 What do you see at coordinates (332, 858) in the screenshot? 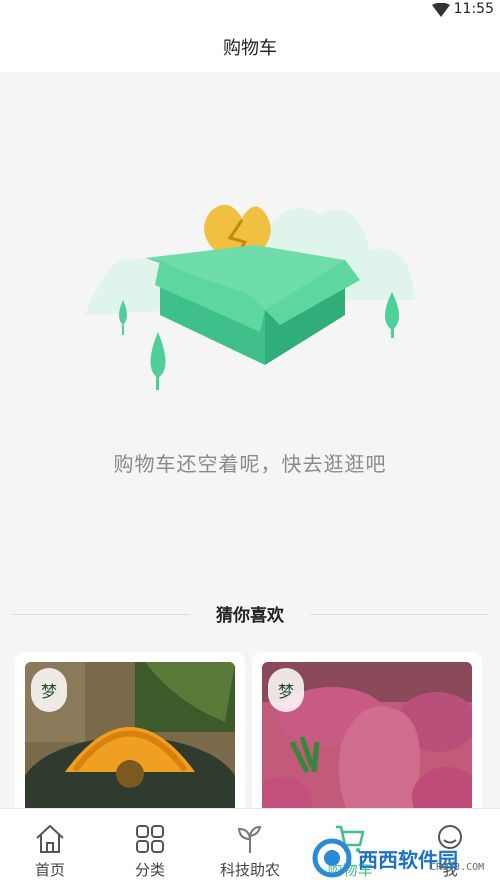
I see `watermark-logo-icon` at bounding box center [332, 858].